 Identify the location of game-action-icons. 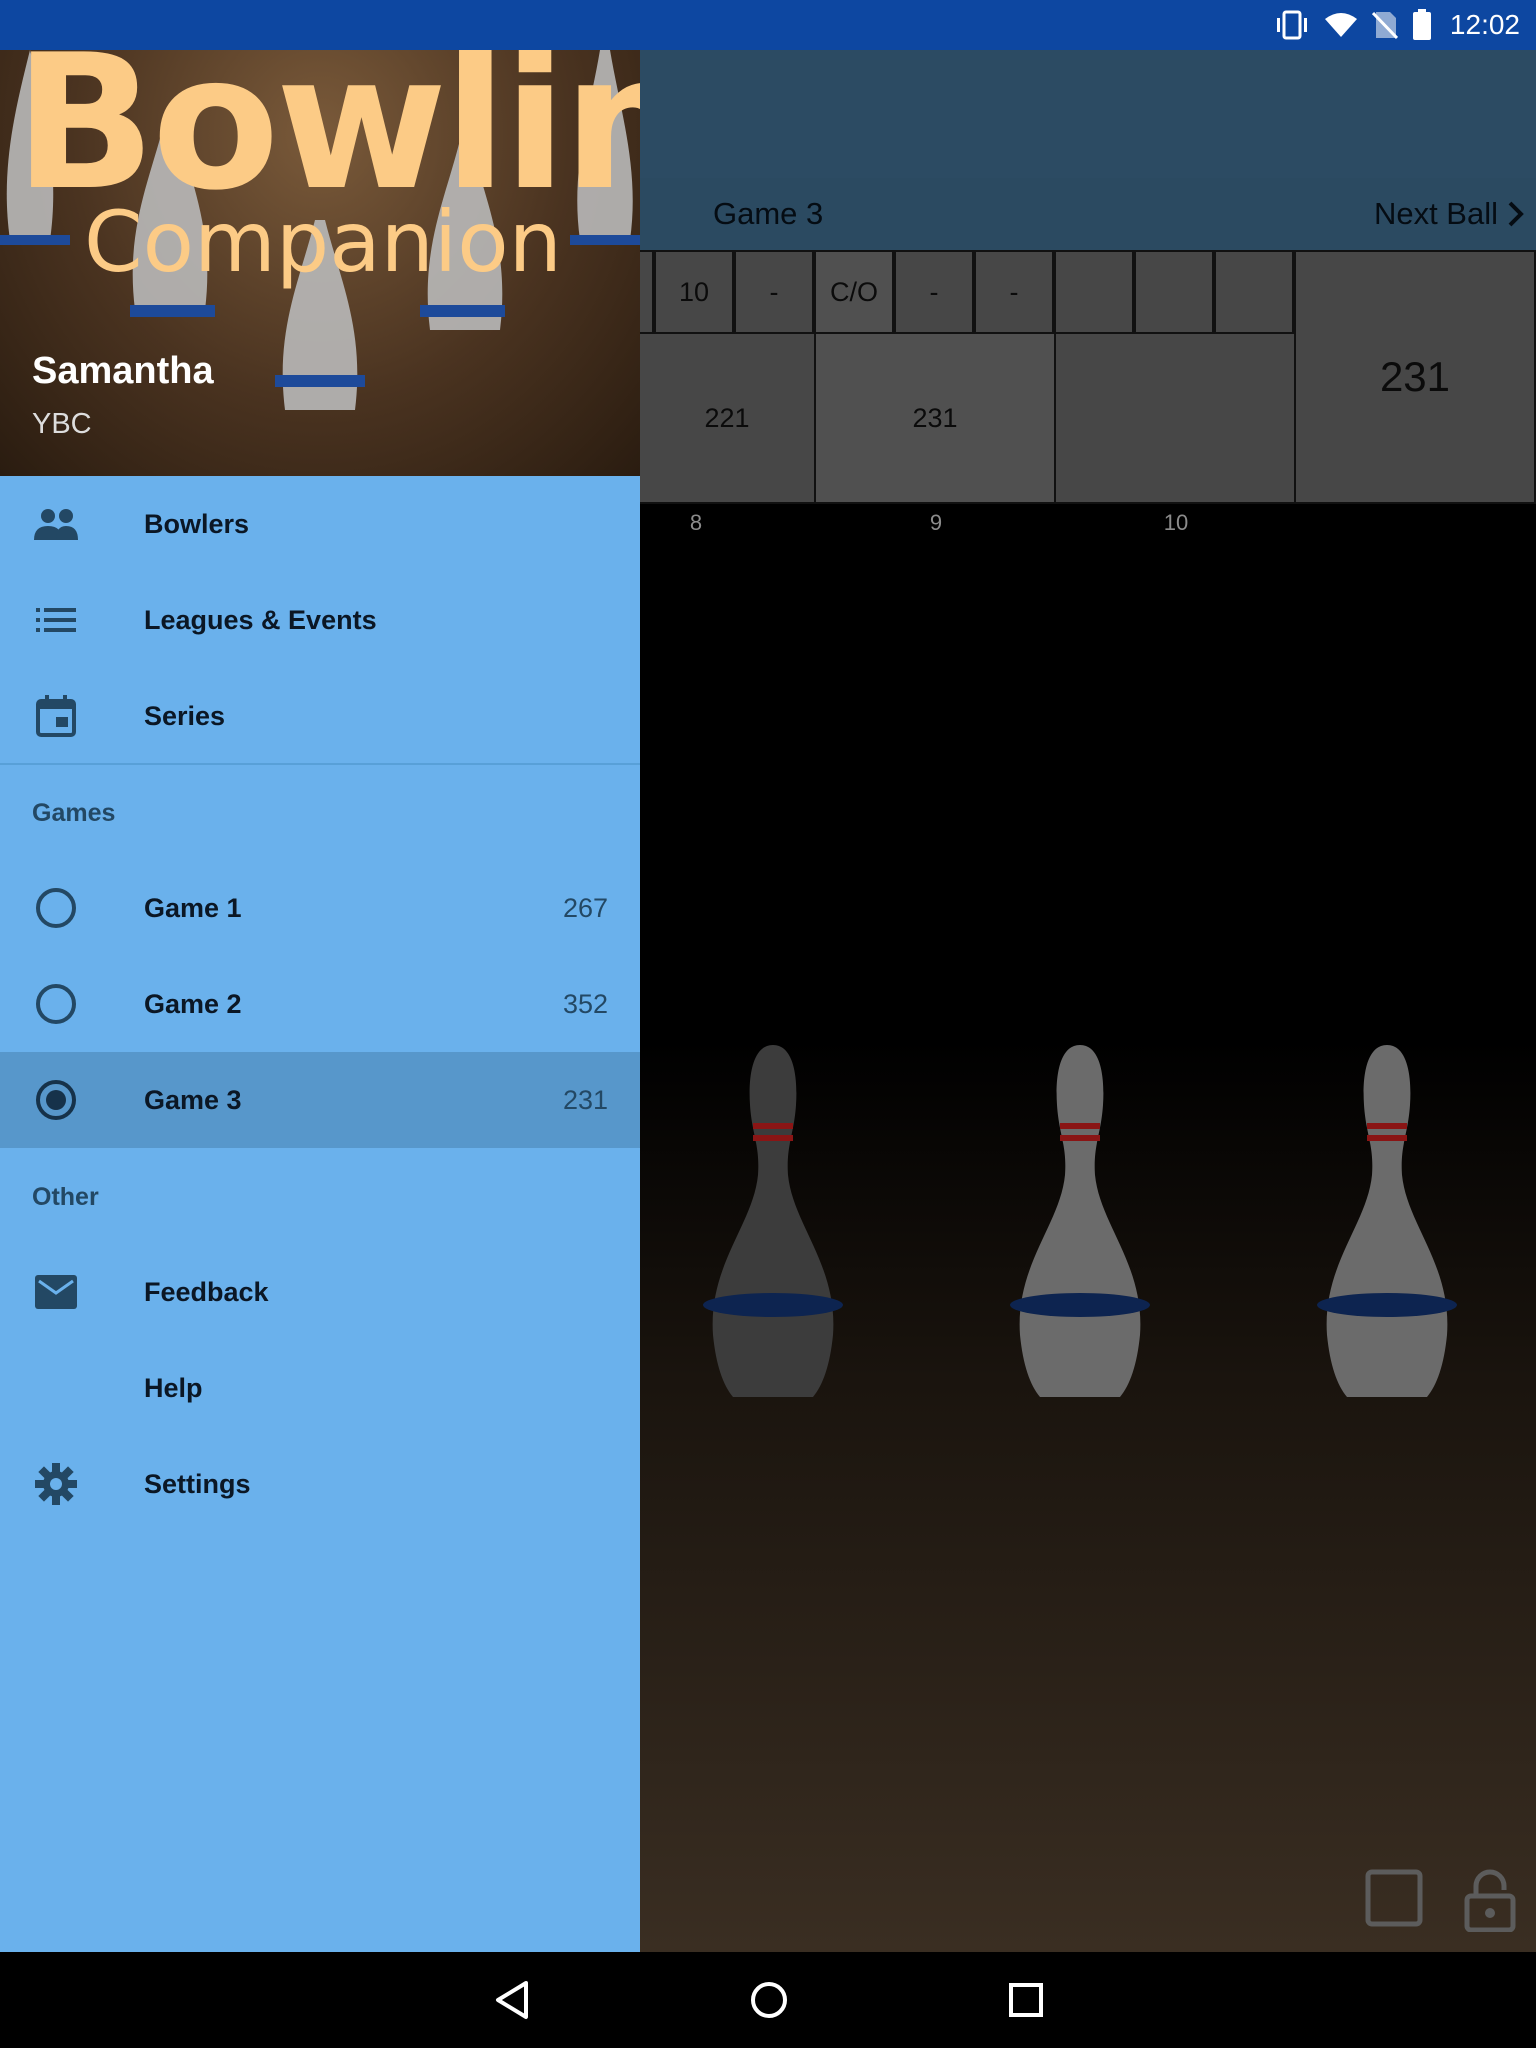
(1440, 1900).